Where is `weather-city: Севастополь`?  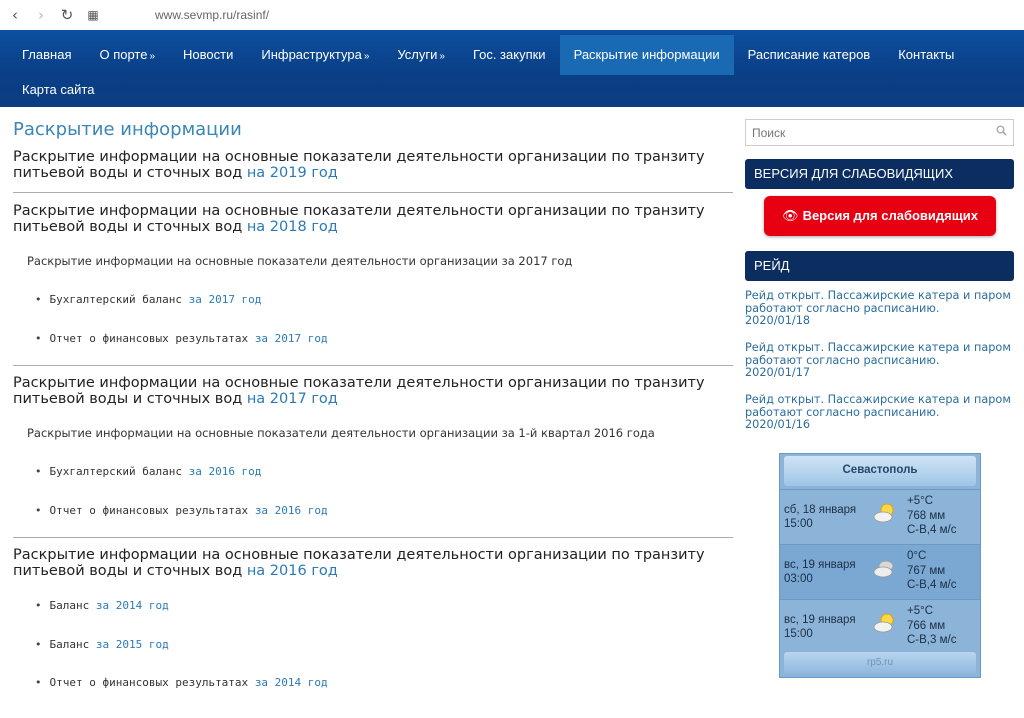
weather-city: Севастополь is located at coordinates (880, 471).